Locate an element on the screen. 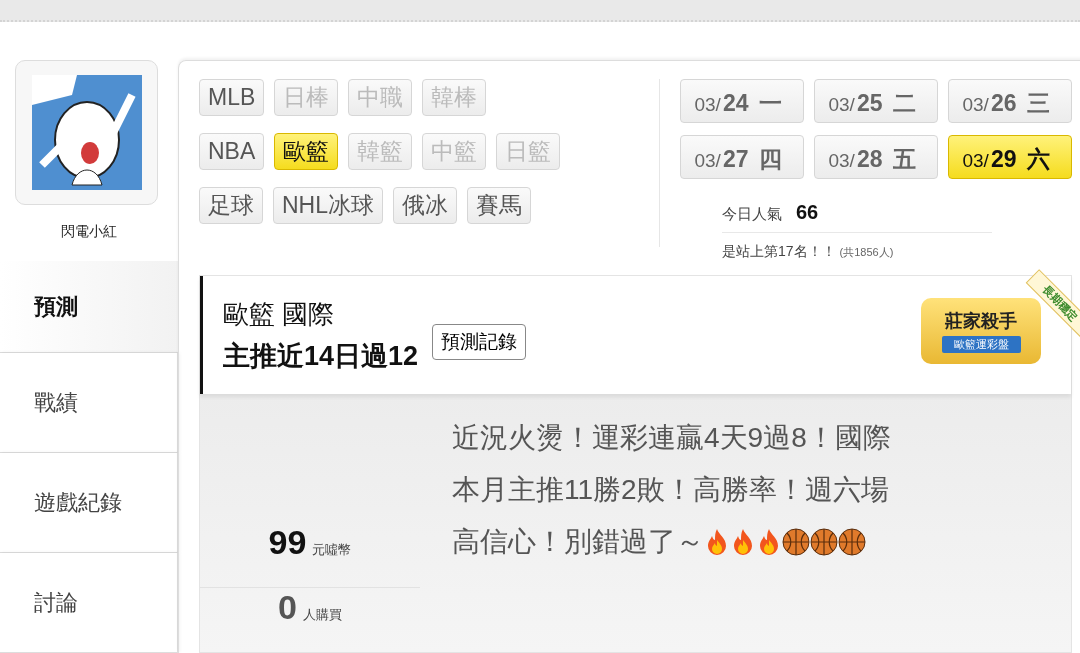  sport-button: NBA is located at coordinates (232, 151).